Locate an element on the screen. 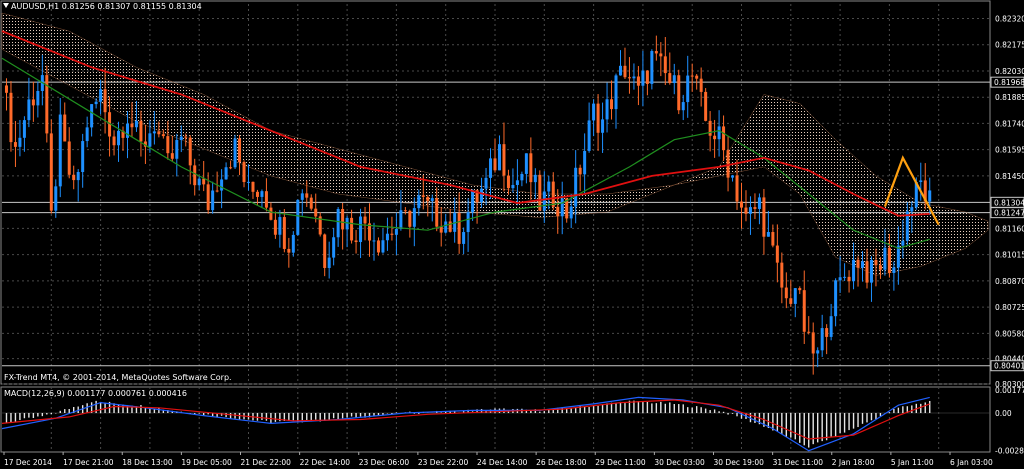 The height and width of the screenshot is (469, 1024). dropdown-triangle-icon is located at coordinates (6, 5).